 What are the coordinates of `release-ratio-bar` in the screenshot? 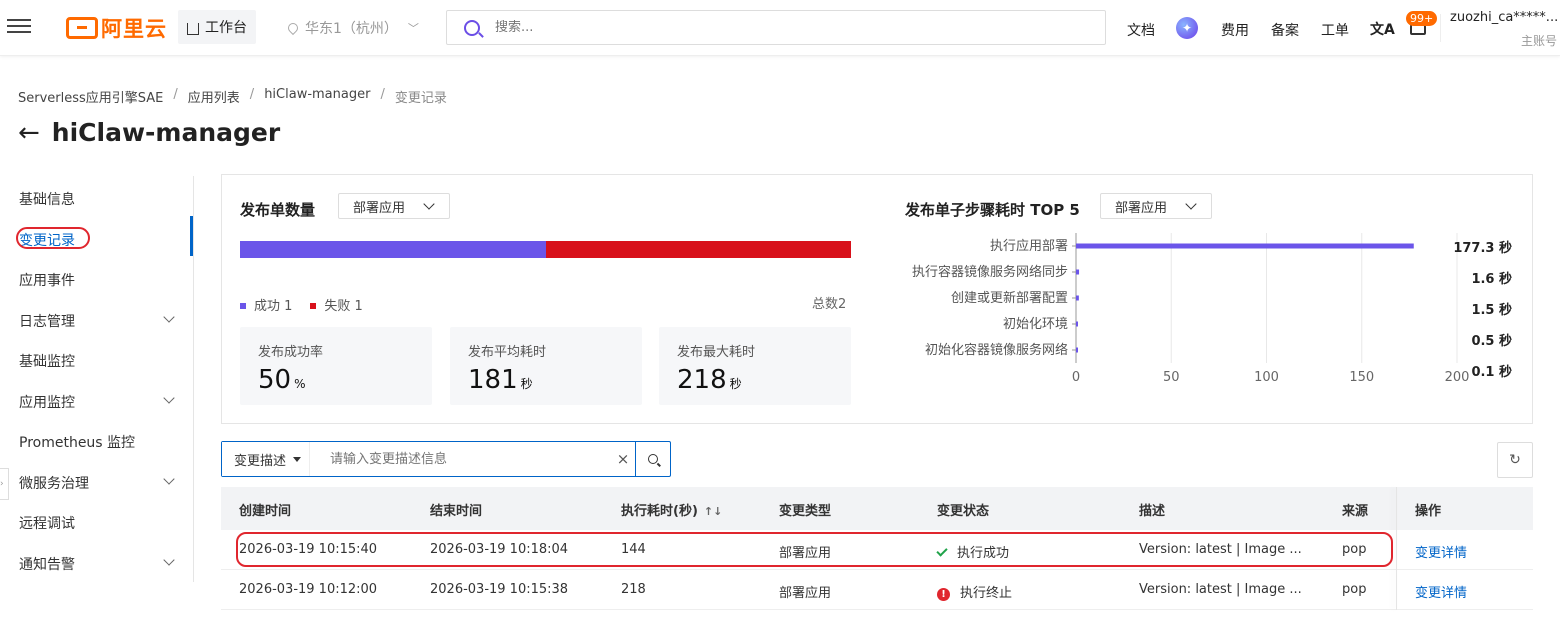 It's located at (545, 249).